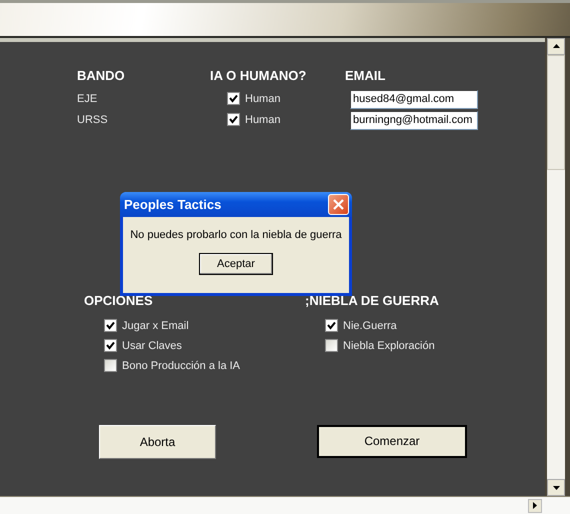 The width and height of the screenshot is (570, 514). Describe the element at coordinates (259, 75) in the screenshot. I see `column-header: IA O HUMANO?` at that location.